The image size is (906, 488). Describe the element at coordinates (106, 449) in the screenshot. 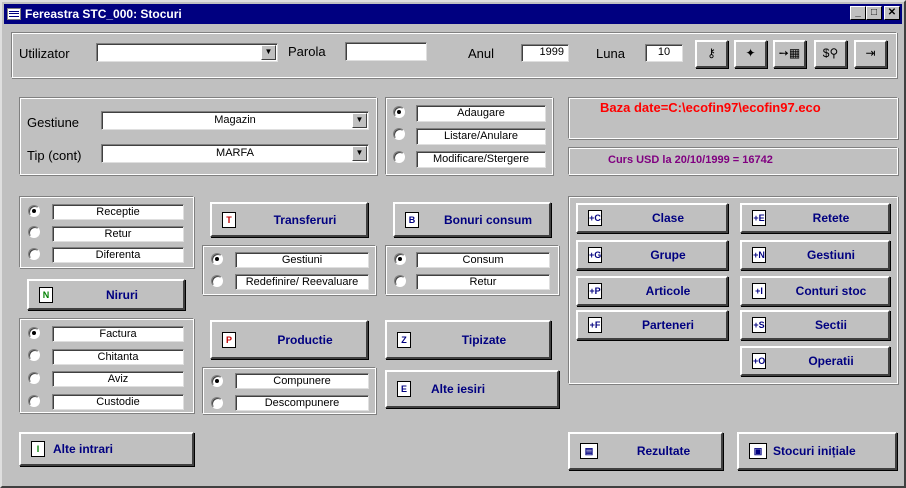

I see `alte-intrari-button: I Alte intrari` at that location.